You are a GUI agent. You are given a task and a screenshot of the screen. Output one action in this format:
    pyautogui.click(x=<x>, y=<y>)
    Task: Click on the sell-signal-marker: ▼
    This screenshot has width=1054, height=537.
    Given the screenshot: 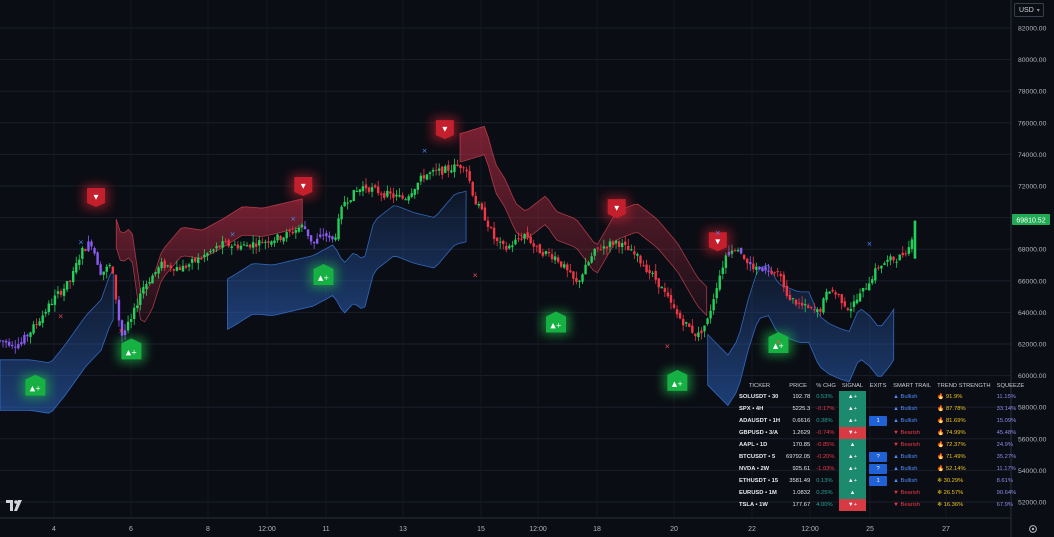 What is the action you would take?
    pyautogui.click(x=617, y=208)
    